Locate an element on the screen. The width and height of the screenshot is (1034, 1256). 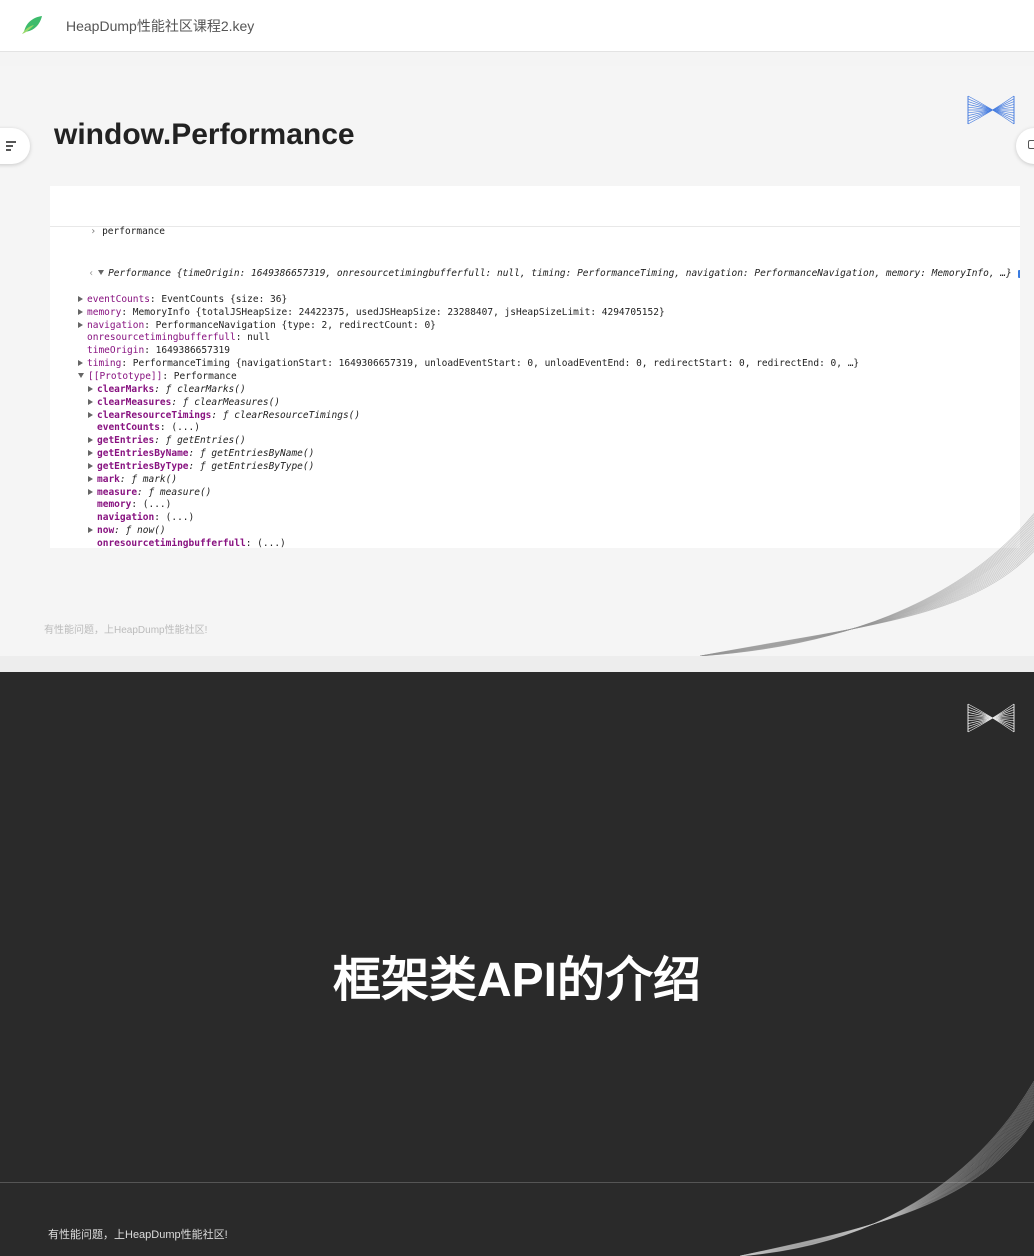
property-key: mark is located at coordinates (108, 479).